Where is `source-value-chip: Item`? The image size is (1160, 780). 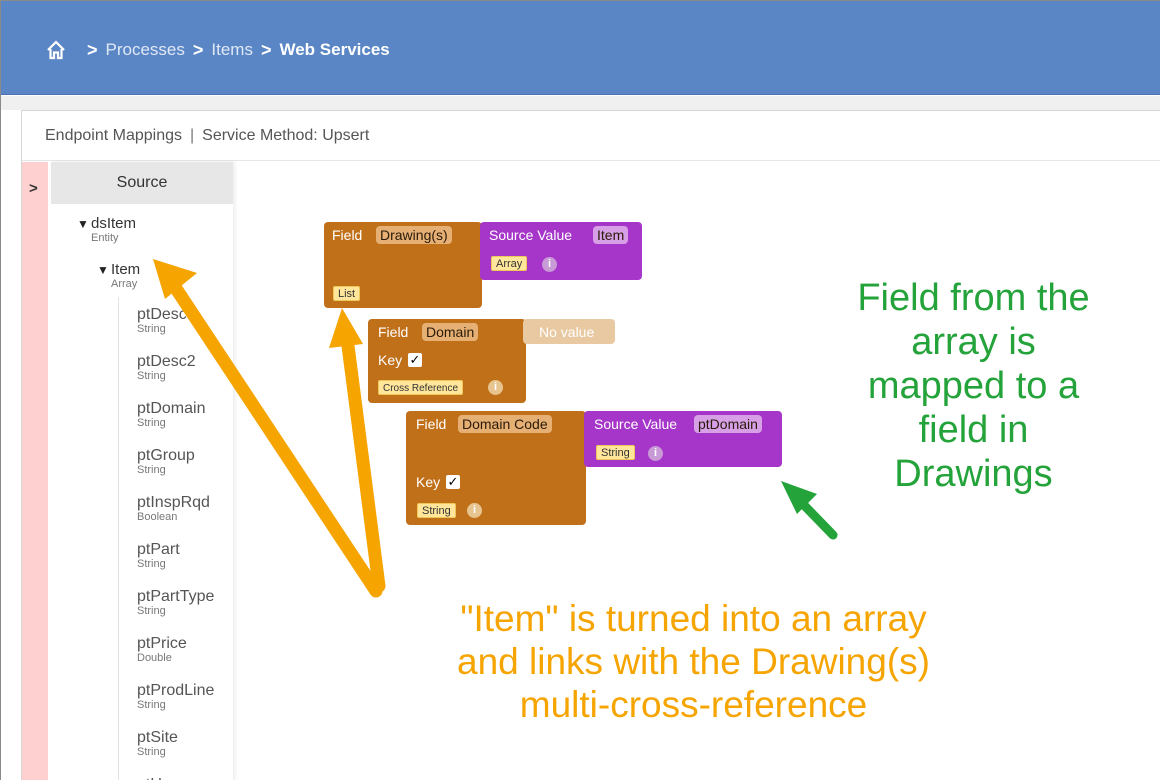
source-value-chip: Item is located at coordinates (611, 235).